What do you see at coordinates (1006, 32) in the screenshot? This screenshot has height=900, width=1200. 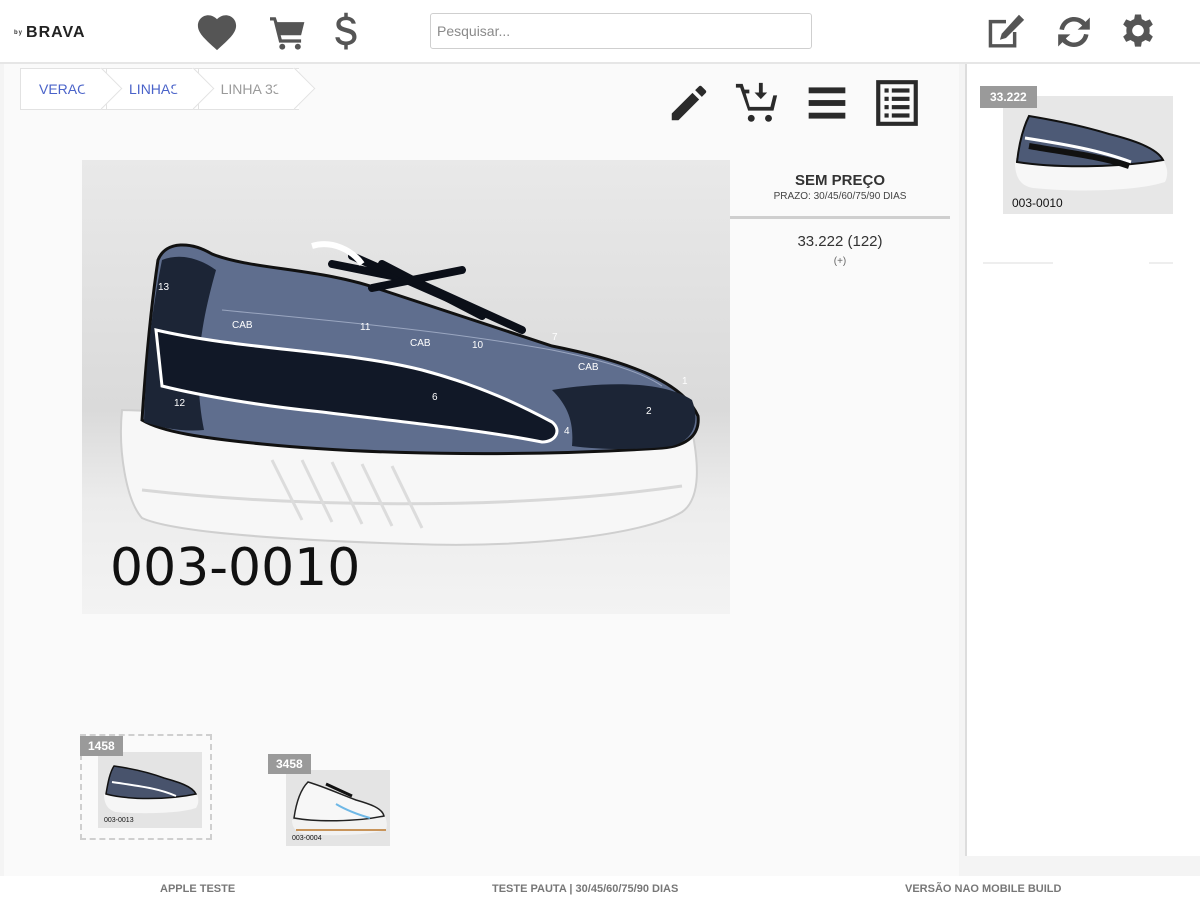 I see `edit-icon` at bounding box center [1006, 32].